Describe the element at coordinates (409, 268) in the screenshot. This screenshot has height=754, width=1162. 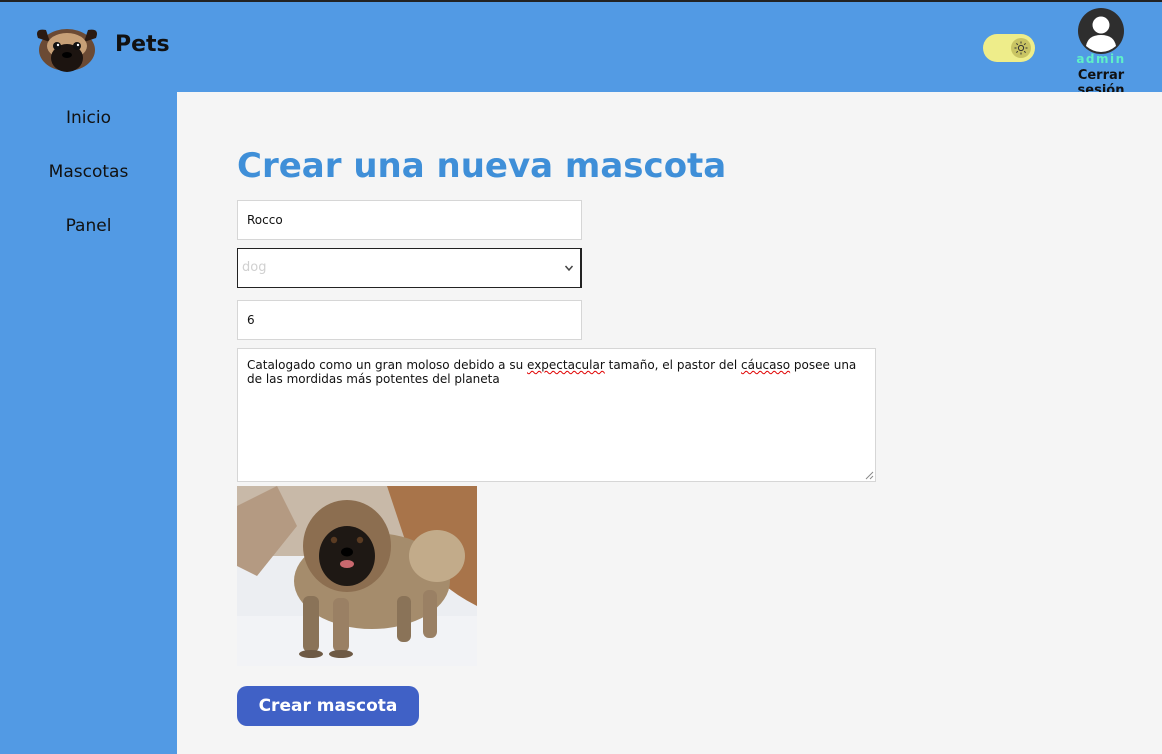
I see `pet-type-select: dog` at that location.